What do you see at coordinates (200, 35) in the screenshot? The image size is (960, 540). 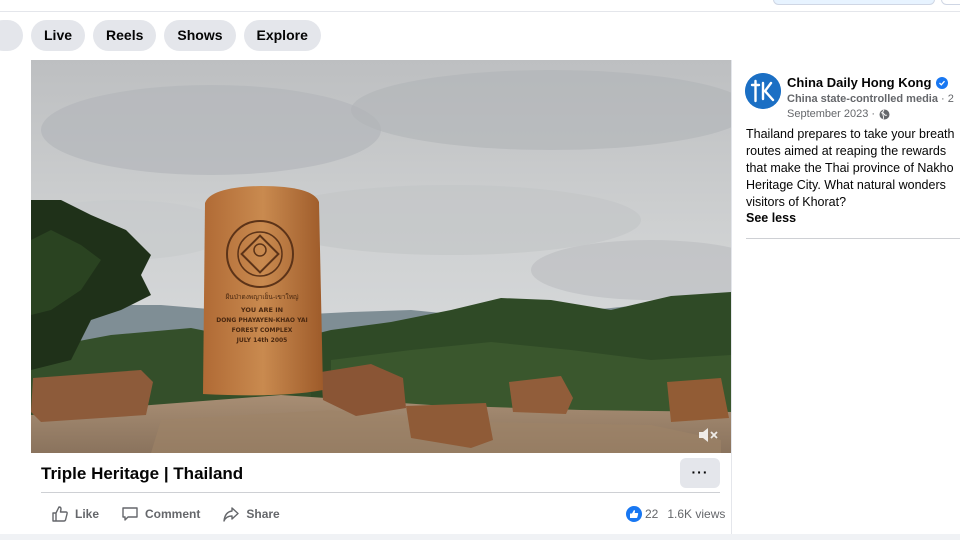 I see `nav-tab-shows: Shows` at bounding box center [200, 35].